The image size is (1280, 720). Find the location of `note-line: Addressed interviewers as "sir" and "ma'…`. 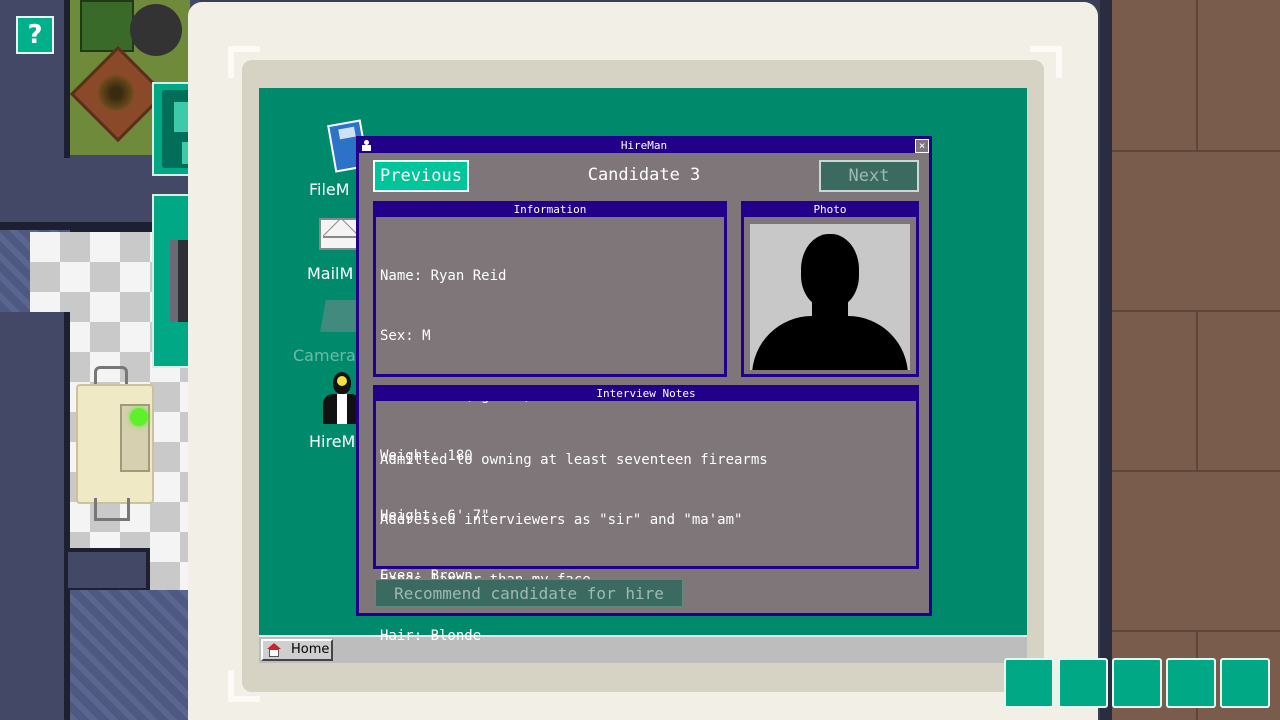

note-line: Addressed interviewers as "sir" and "ma'… is located at coordinates (561, 520).